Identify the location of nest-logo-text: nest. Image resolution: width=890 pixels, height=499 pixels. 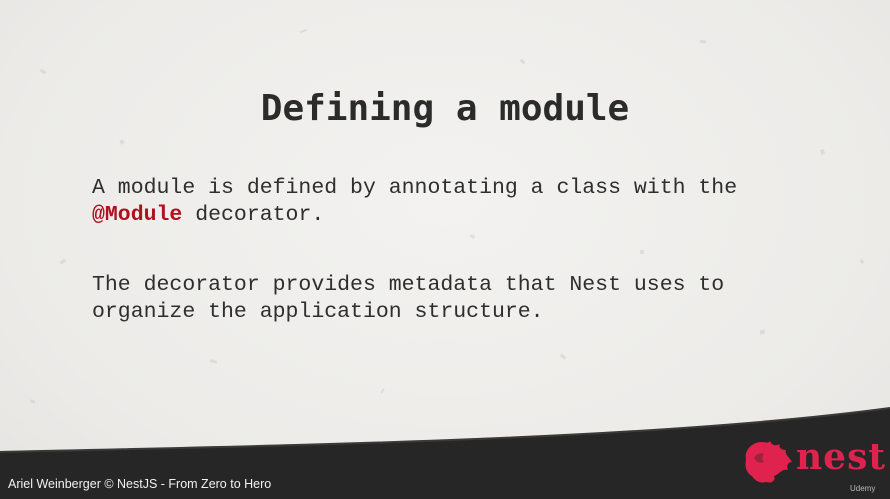
(841, 457).